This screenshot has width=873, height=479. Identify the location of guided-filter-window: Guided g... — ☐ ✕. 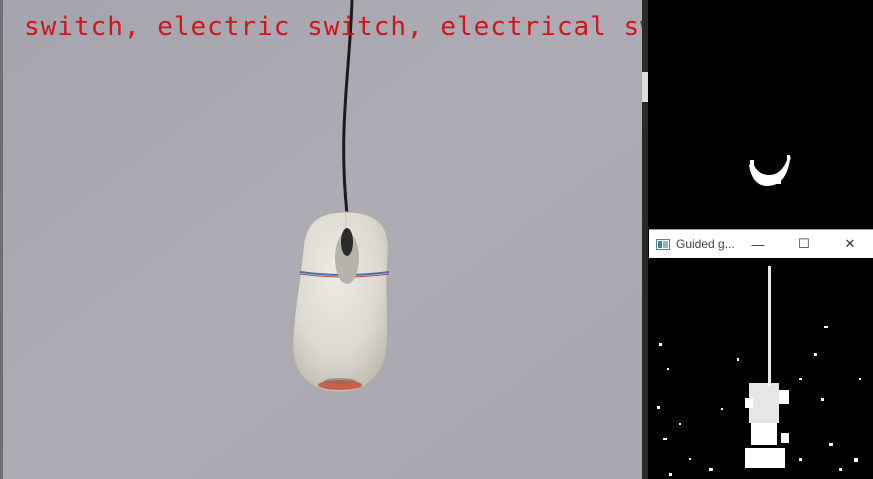
(761, 354).